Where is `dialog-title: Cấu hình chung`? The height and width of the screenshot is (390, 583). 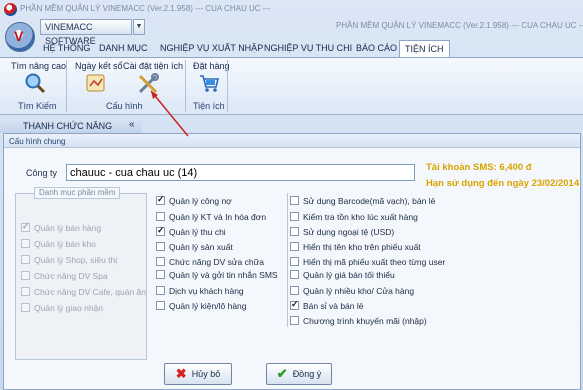
dialog-title: Cấu hình chung is located at coordinates (37, 141).